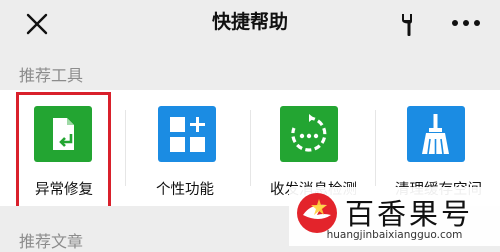 This screenshot has height=252, width=500. What do you see at coordinates (51, 75) in the screenshot?
I see `section-label-tools: 推荐工具` at bounding box center [51, 75].